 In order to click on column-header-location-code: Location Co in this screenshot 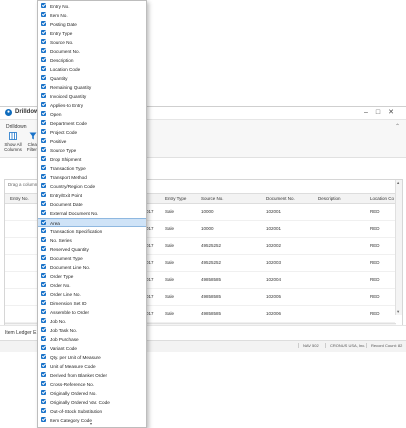, I will do `click(382, 198)`.